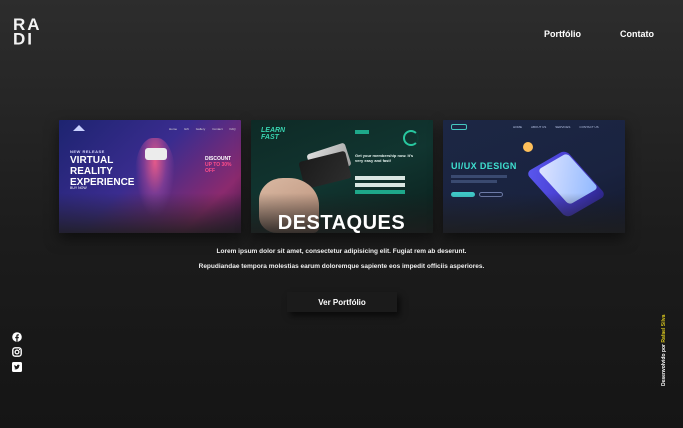  Describe the element at coordinates (232, 129) in the screenshot. I see `vr-menu-item: FAQ` at that location.